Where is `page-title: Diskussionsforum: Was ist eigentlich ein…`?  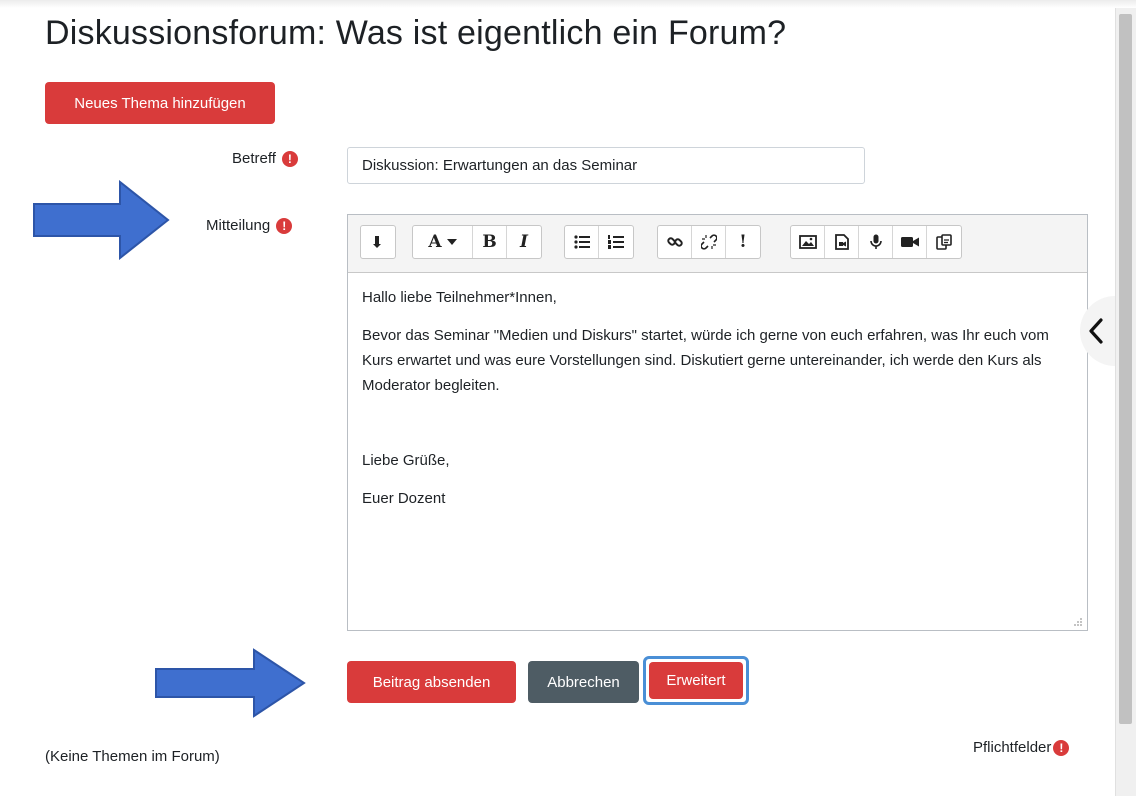 page-title: Diskussionsforum: Was ist eigentlich ein… is located at coordinates (416, 33).